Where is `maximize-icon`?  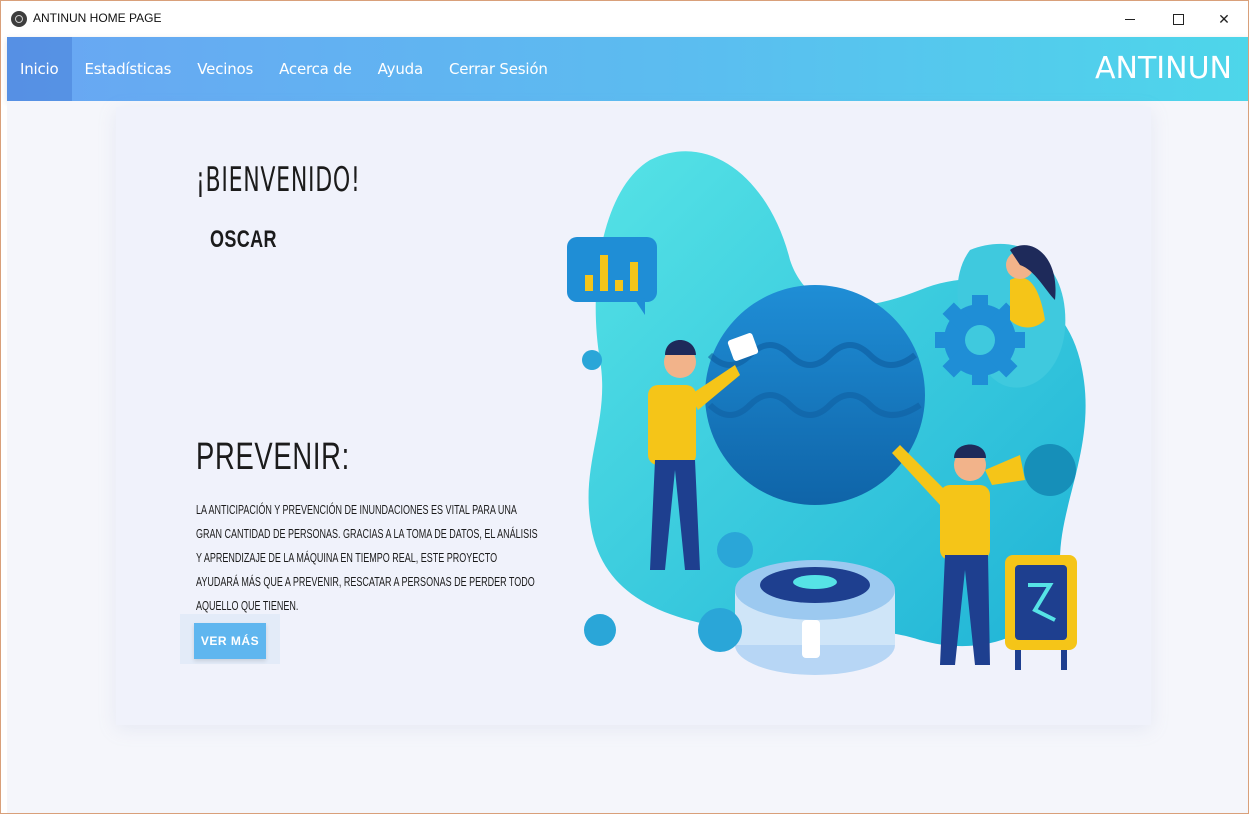
maximize-icon is located at coordinates (1178, 19).